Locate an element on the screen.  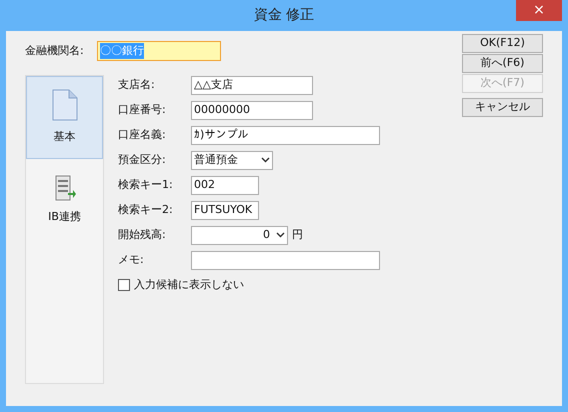
checkbox-label: 入力候補に表示しない is located at coordinates (189, 284).